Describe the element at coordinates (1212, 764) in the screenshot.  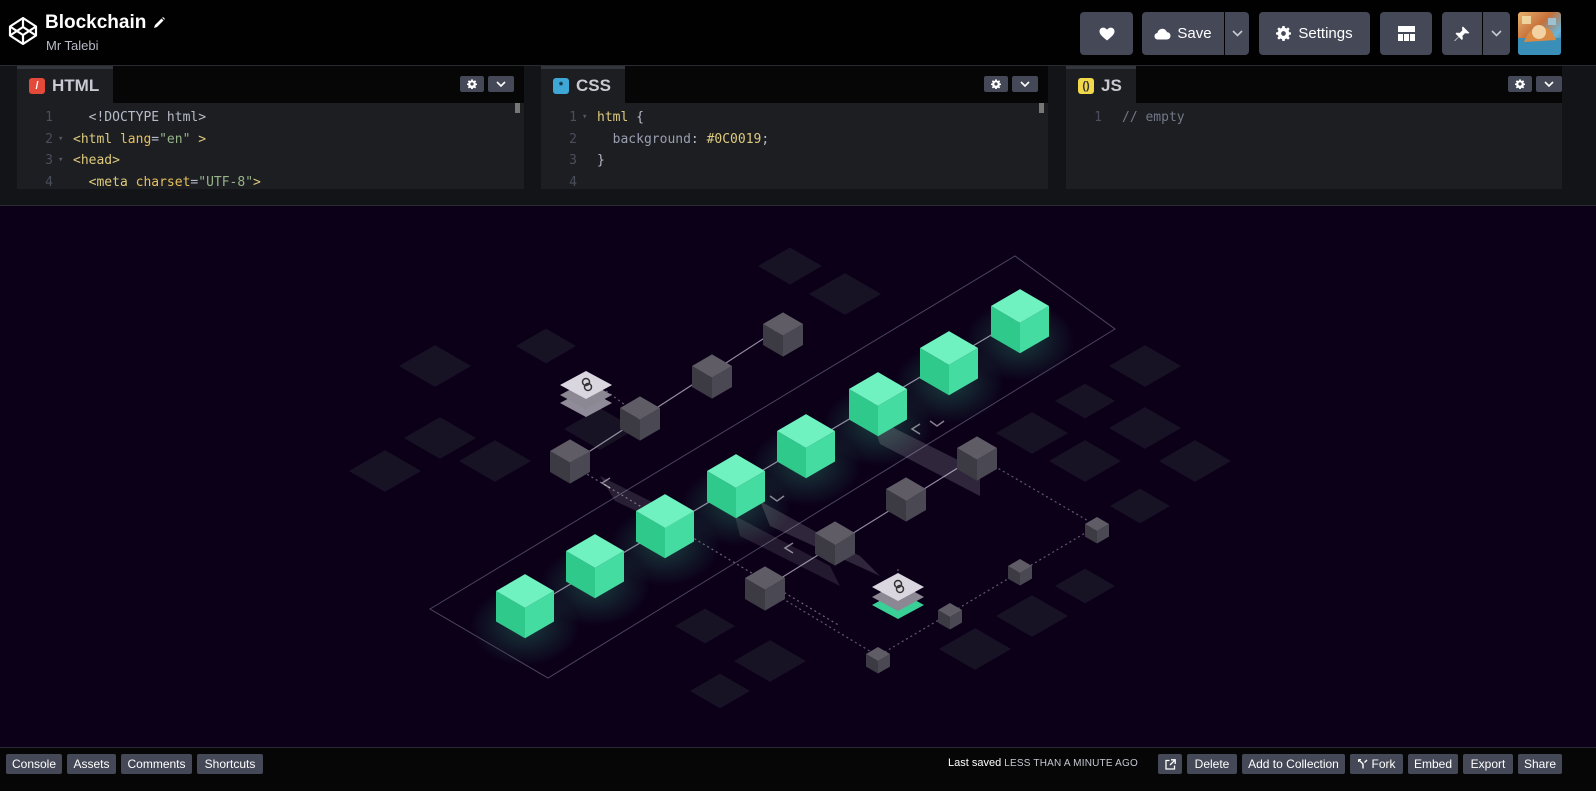
I see `delete-button: Delete` at that location.